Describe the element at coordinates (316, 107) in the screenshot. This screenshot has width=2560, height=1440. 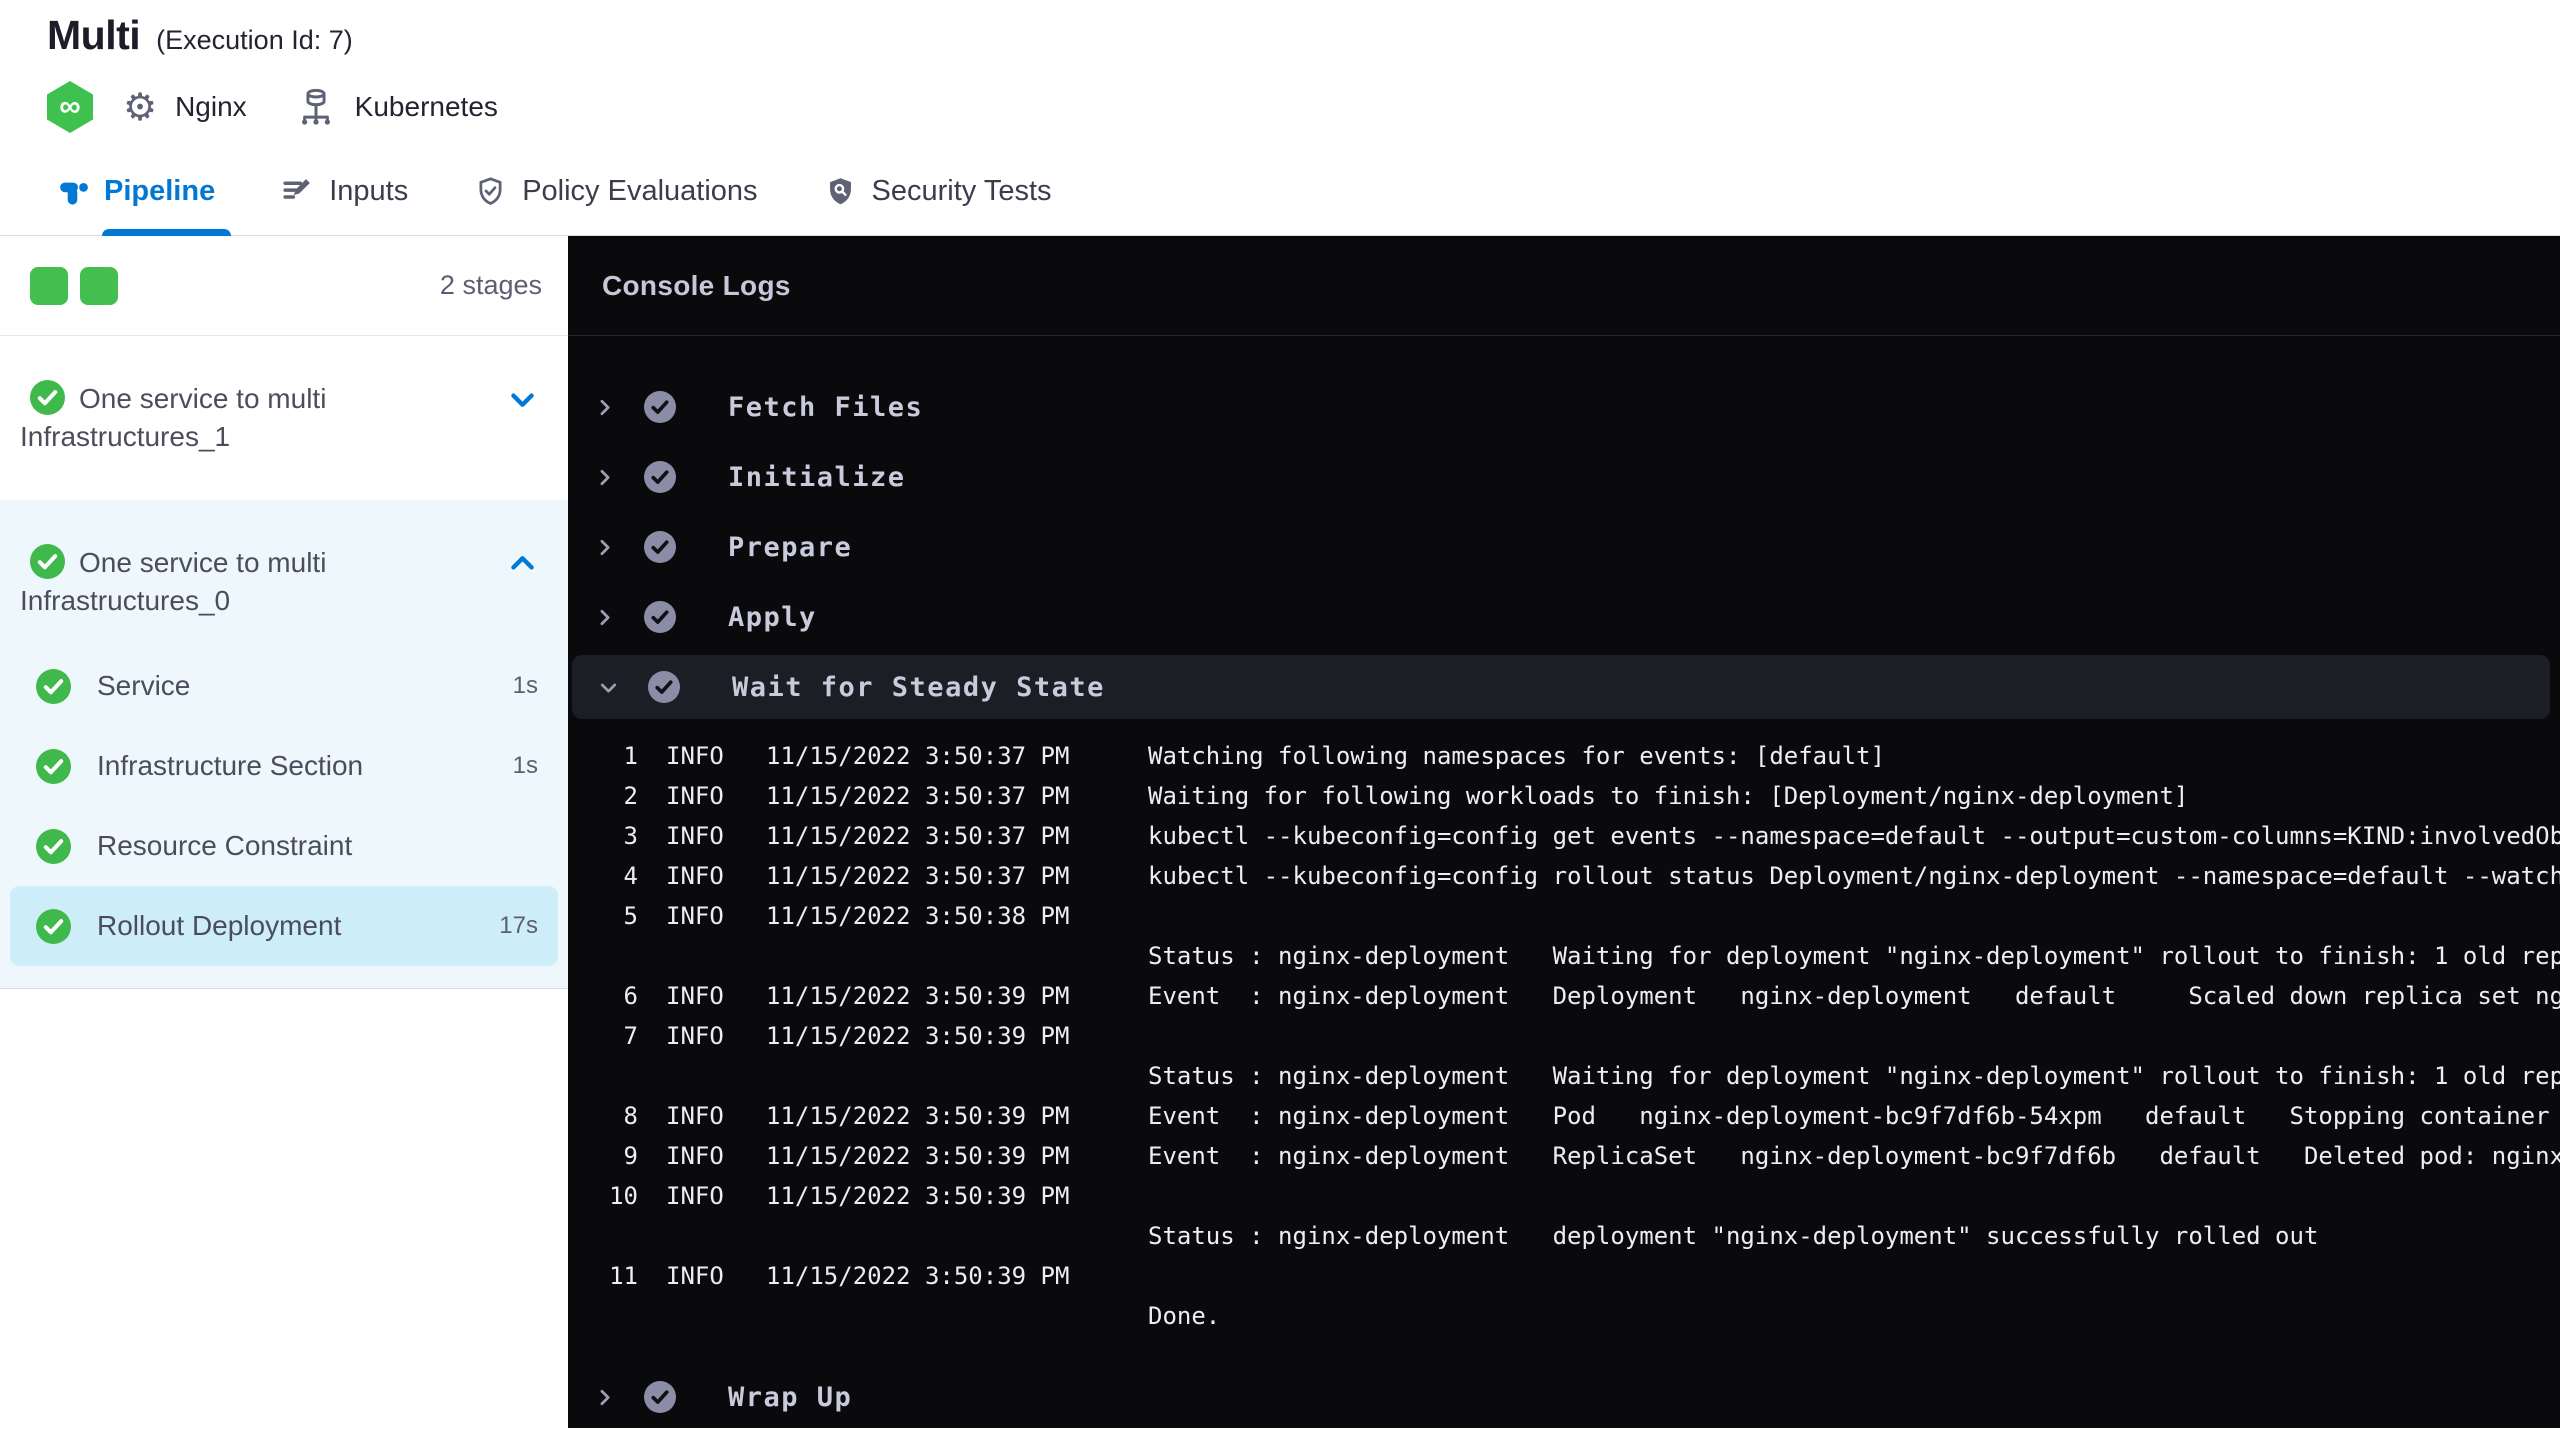
I see `kubernetes-icon` at that location.